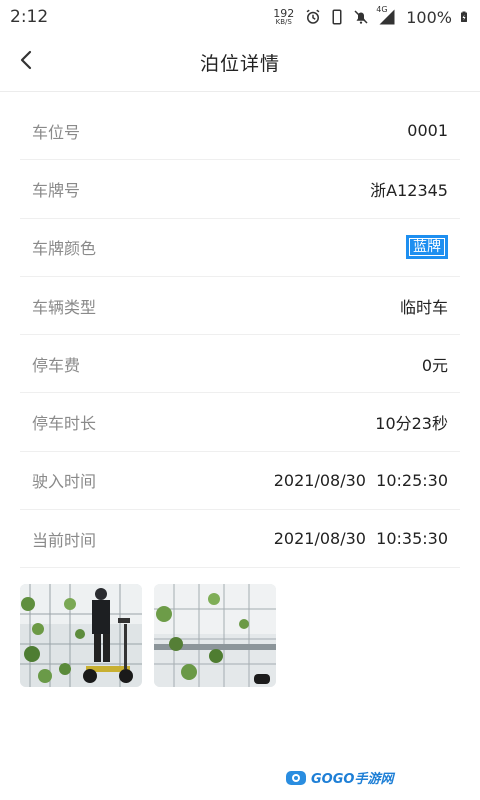 The height and width of the screenshot is (800, 480). I want to click on back-button, so click(26, 60).